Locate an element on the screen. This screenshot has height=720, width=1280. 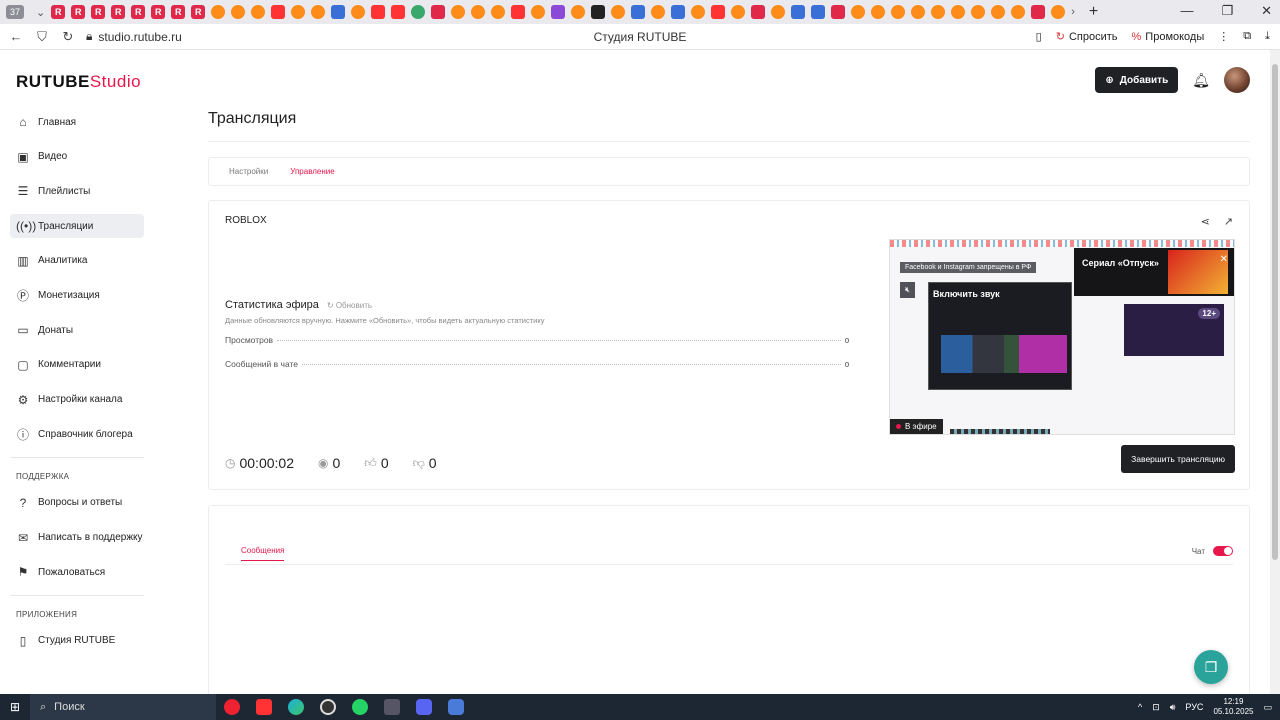
menu-icon: ⋮ is located at coordinates (1223, 36).